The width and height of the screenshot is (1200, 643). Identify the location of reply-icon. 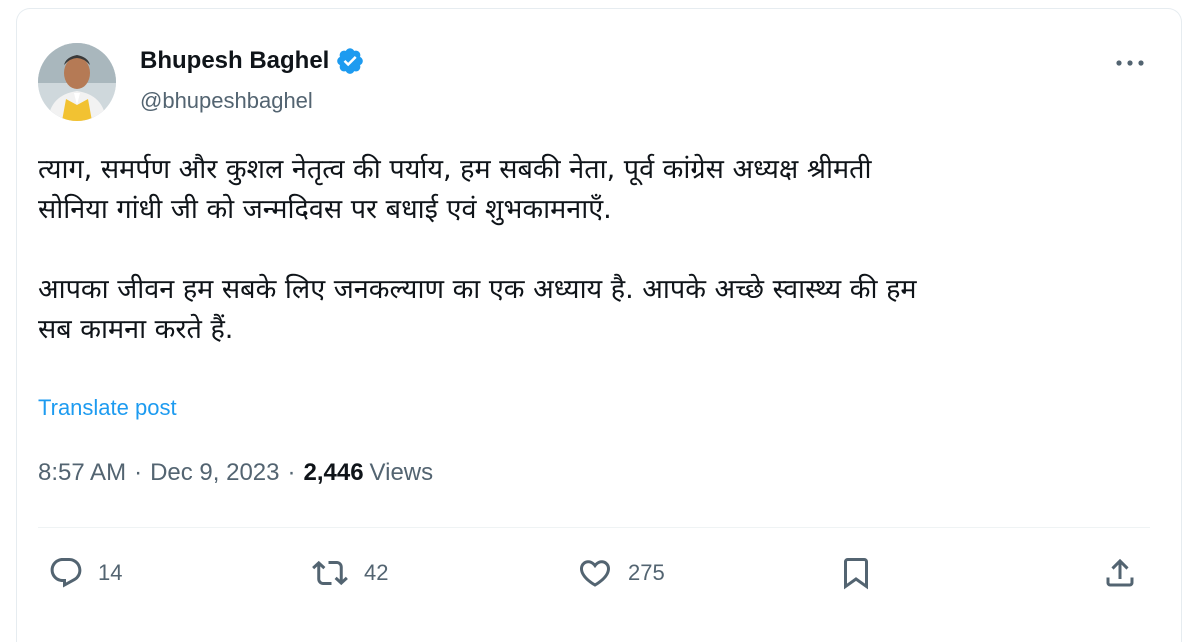
(66, 573).